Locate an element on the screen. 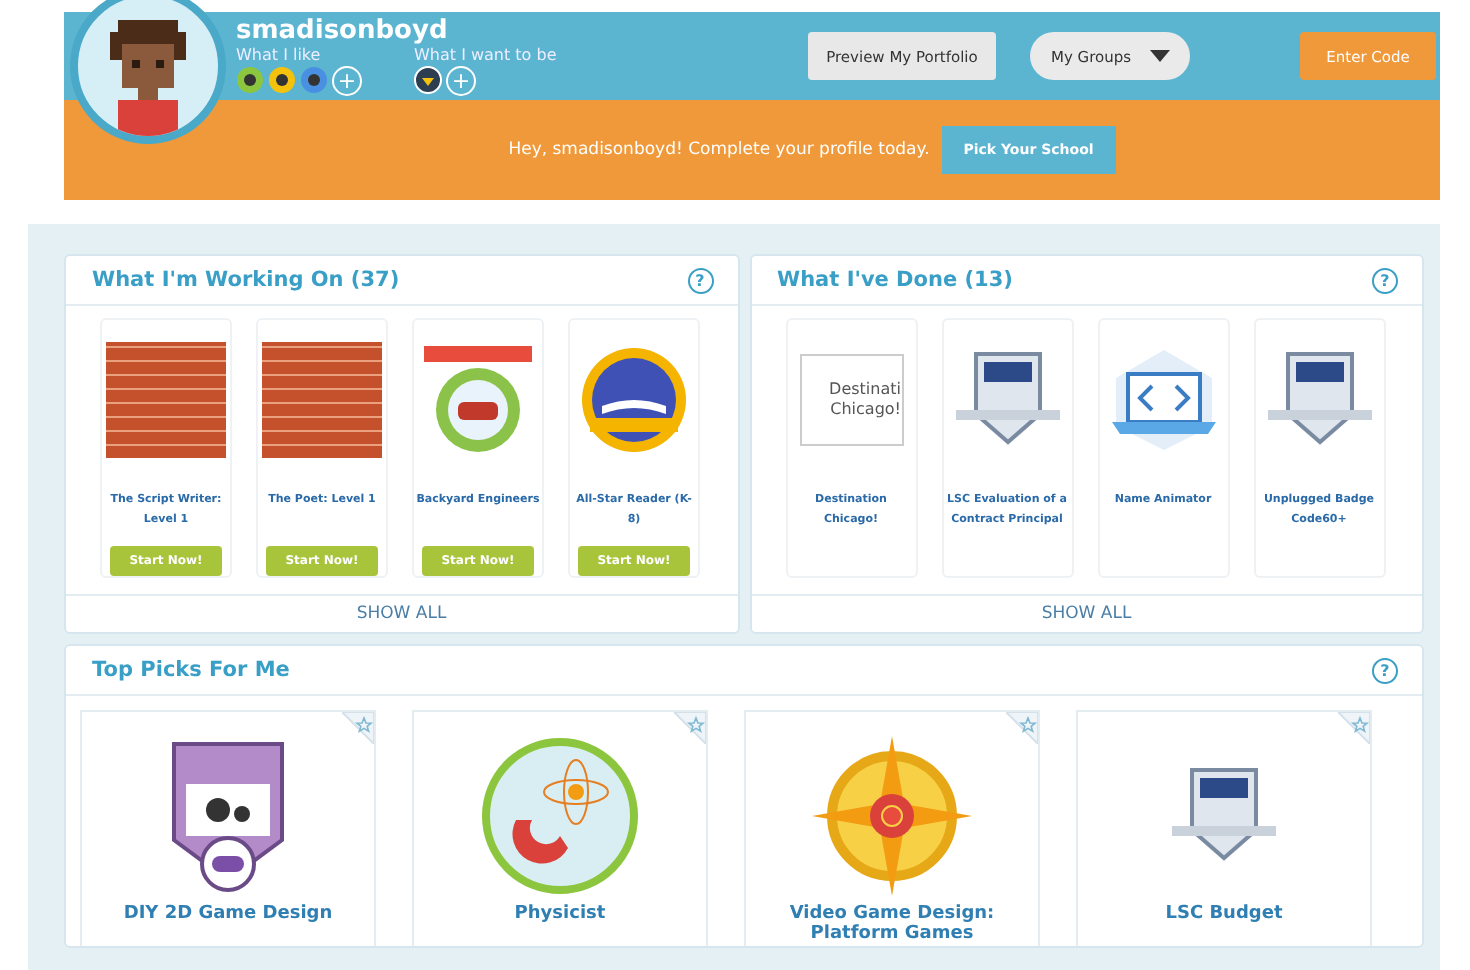 This screenshot has width=1470, height=970. section-title: What I'm Working On (37) is located at coordinates (246, 280).